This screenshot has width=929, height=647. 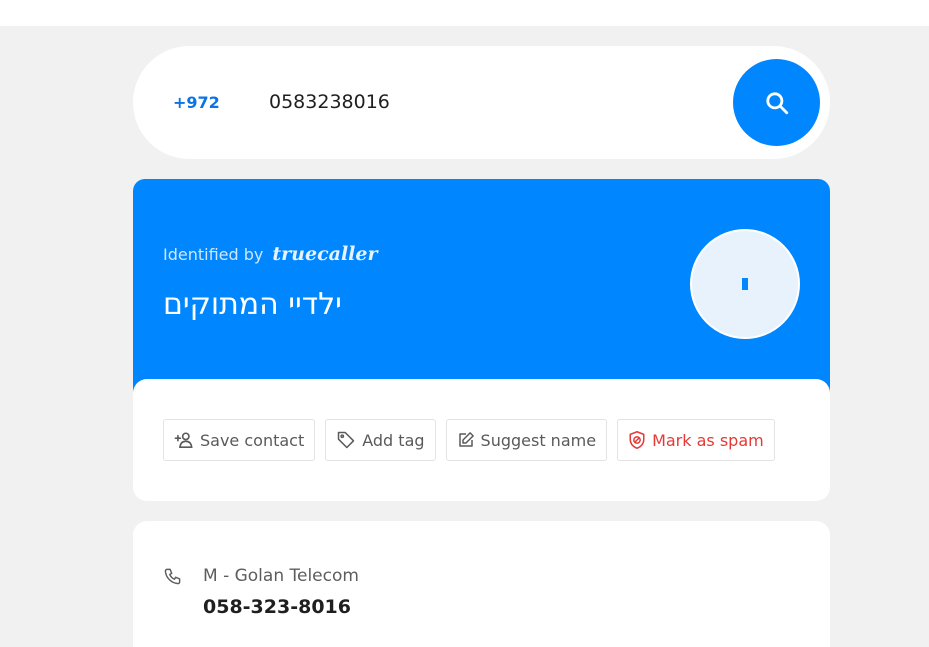 I want to click on mark-as-spam-label: Mark as spam, so click(x=708, y=440).